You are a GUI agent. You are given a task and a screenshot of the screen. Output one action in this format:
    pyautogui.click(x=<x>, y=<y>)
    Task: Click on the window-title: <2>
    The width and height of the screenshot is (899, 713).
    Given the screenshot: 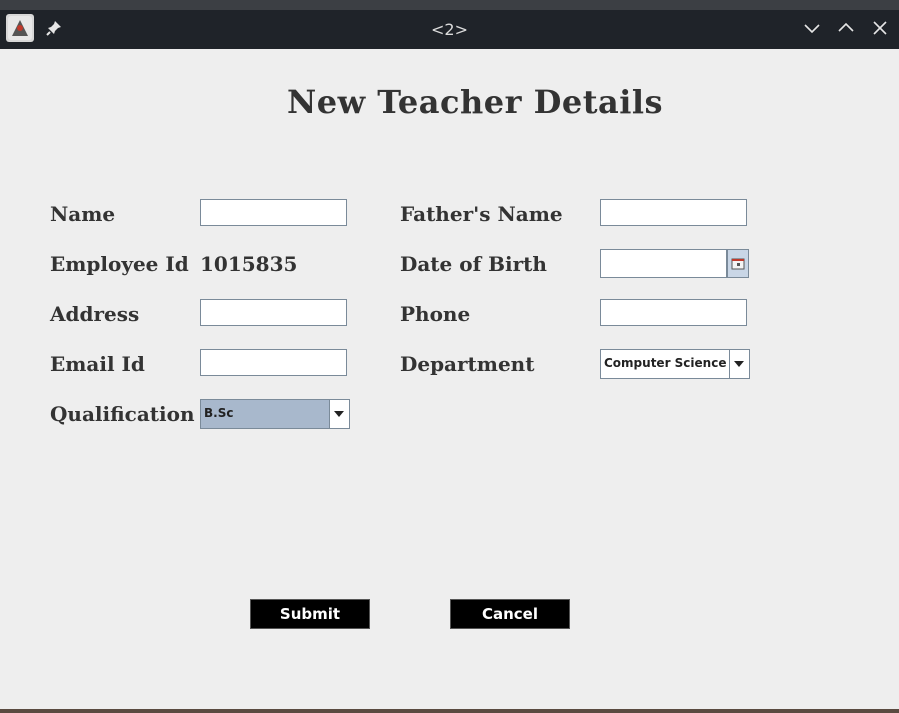 What is the action you would take?
    pyautogui.click(x=449, y=29)
    